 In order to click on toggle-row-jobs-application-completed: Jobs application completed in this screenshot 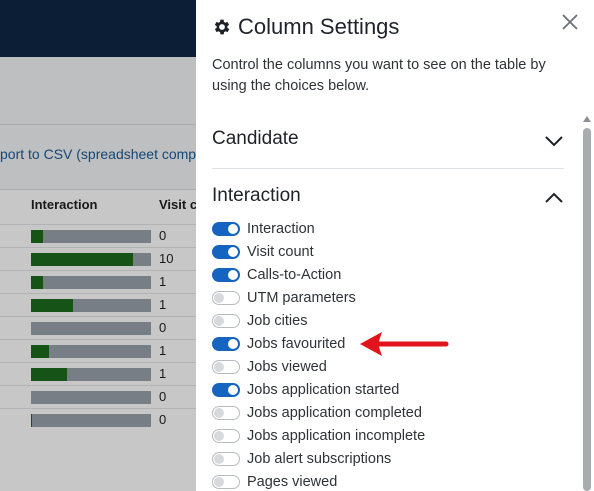, I will do `click(318, 412)`.